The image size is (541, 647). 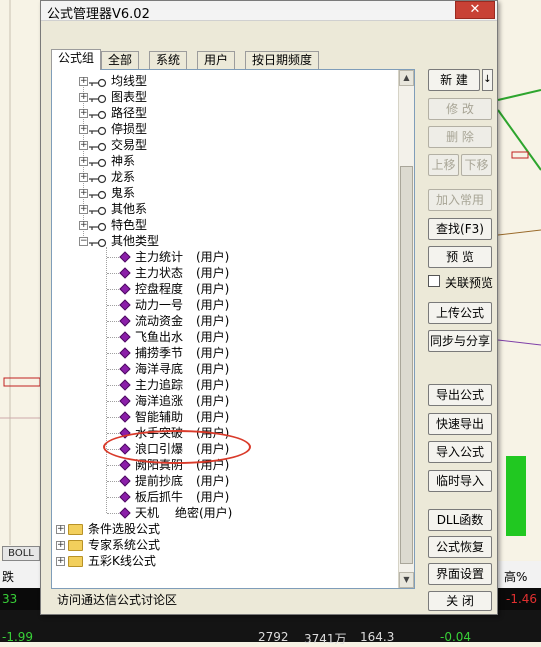 I want to click on add-to-common-button: 加入常用, so click(x=460, y=200).